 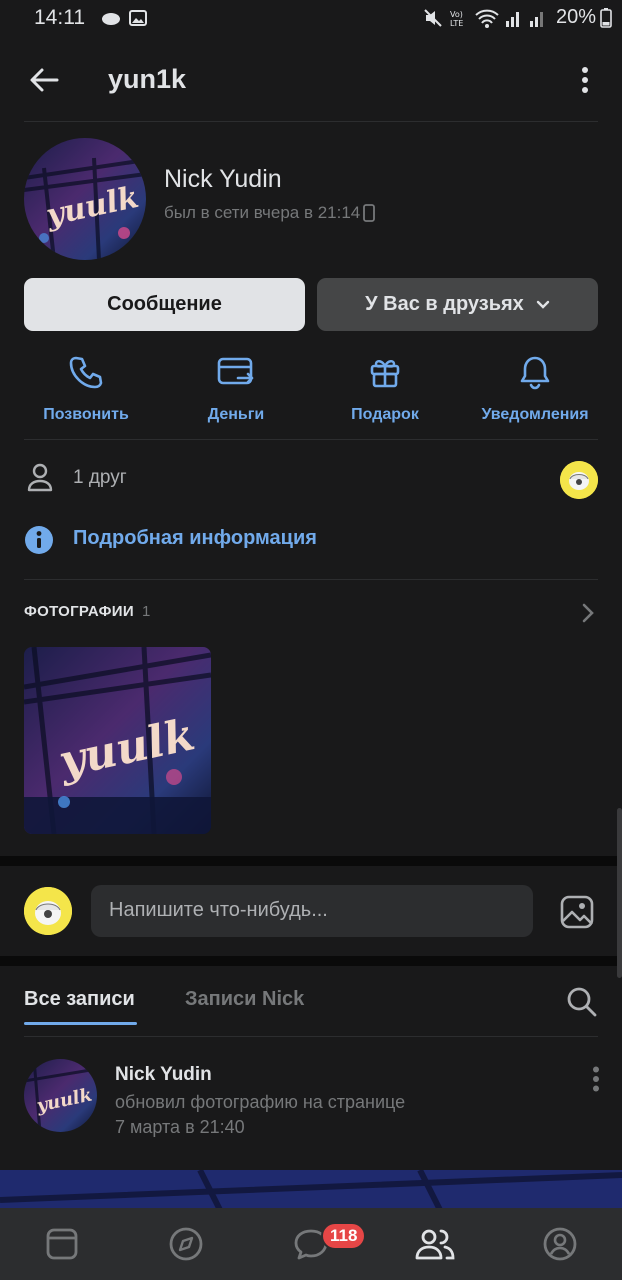 I want to click on friends-status-label: У Вас в друзьях, so click(x=444, y=304).